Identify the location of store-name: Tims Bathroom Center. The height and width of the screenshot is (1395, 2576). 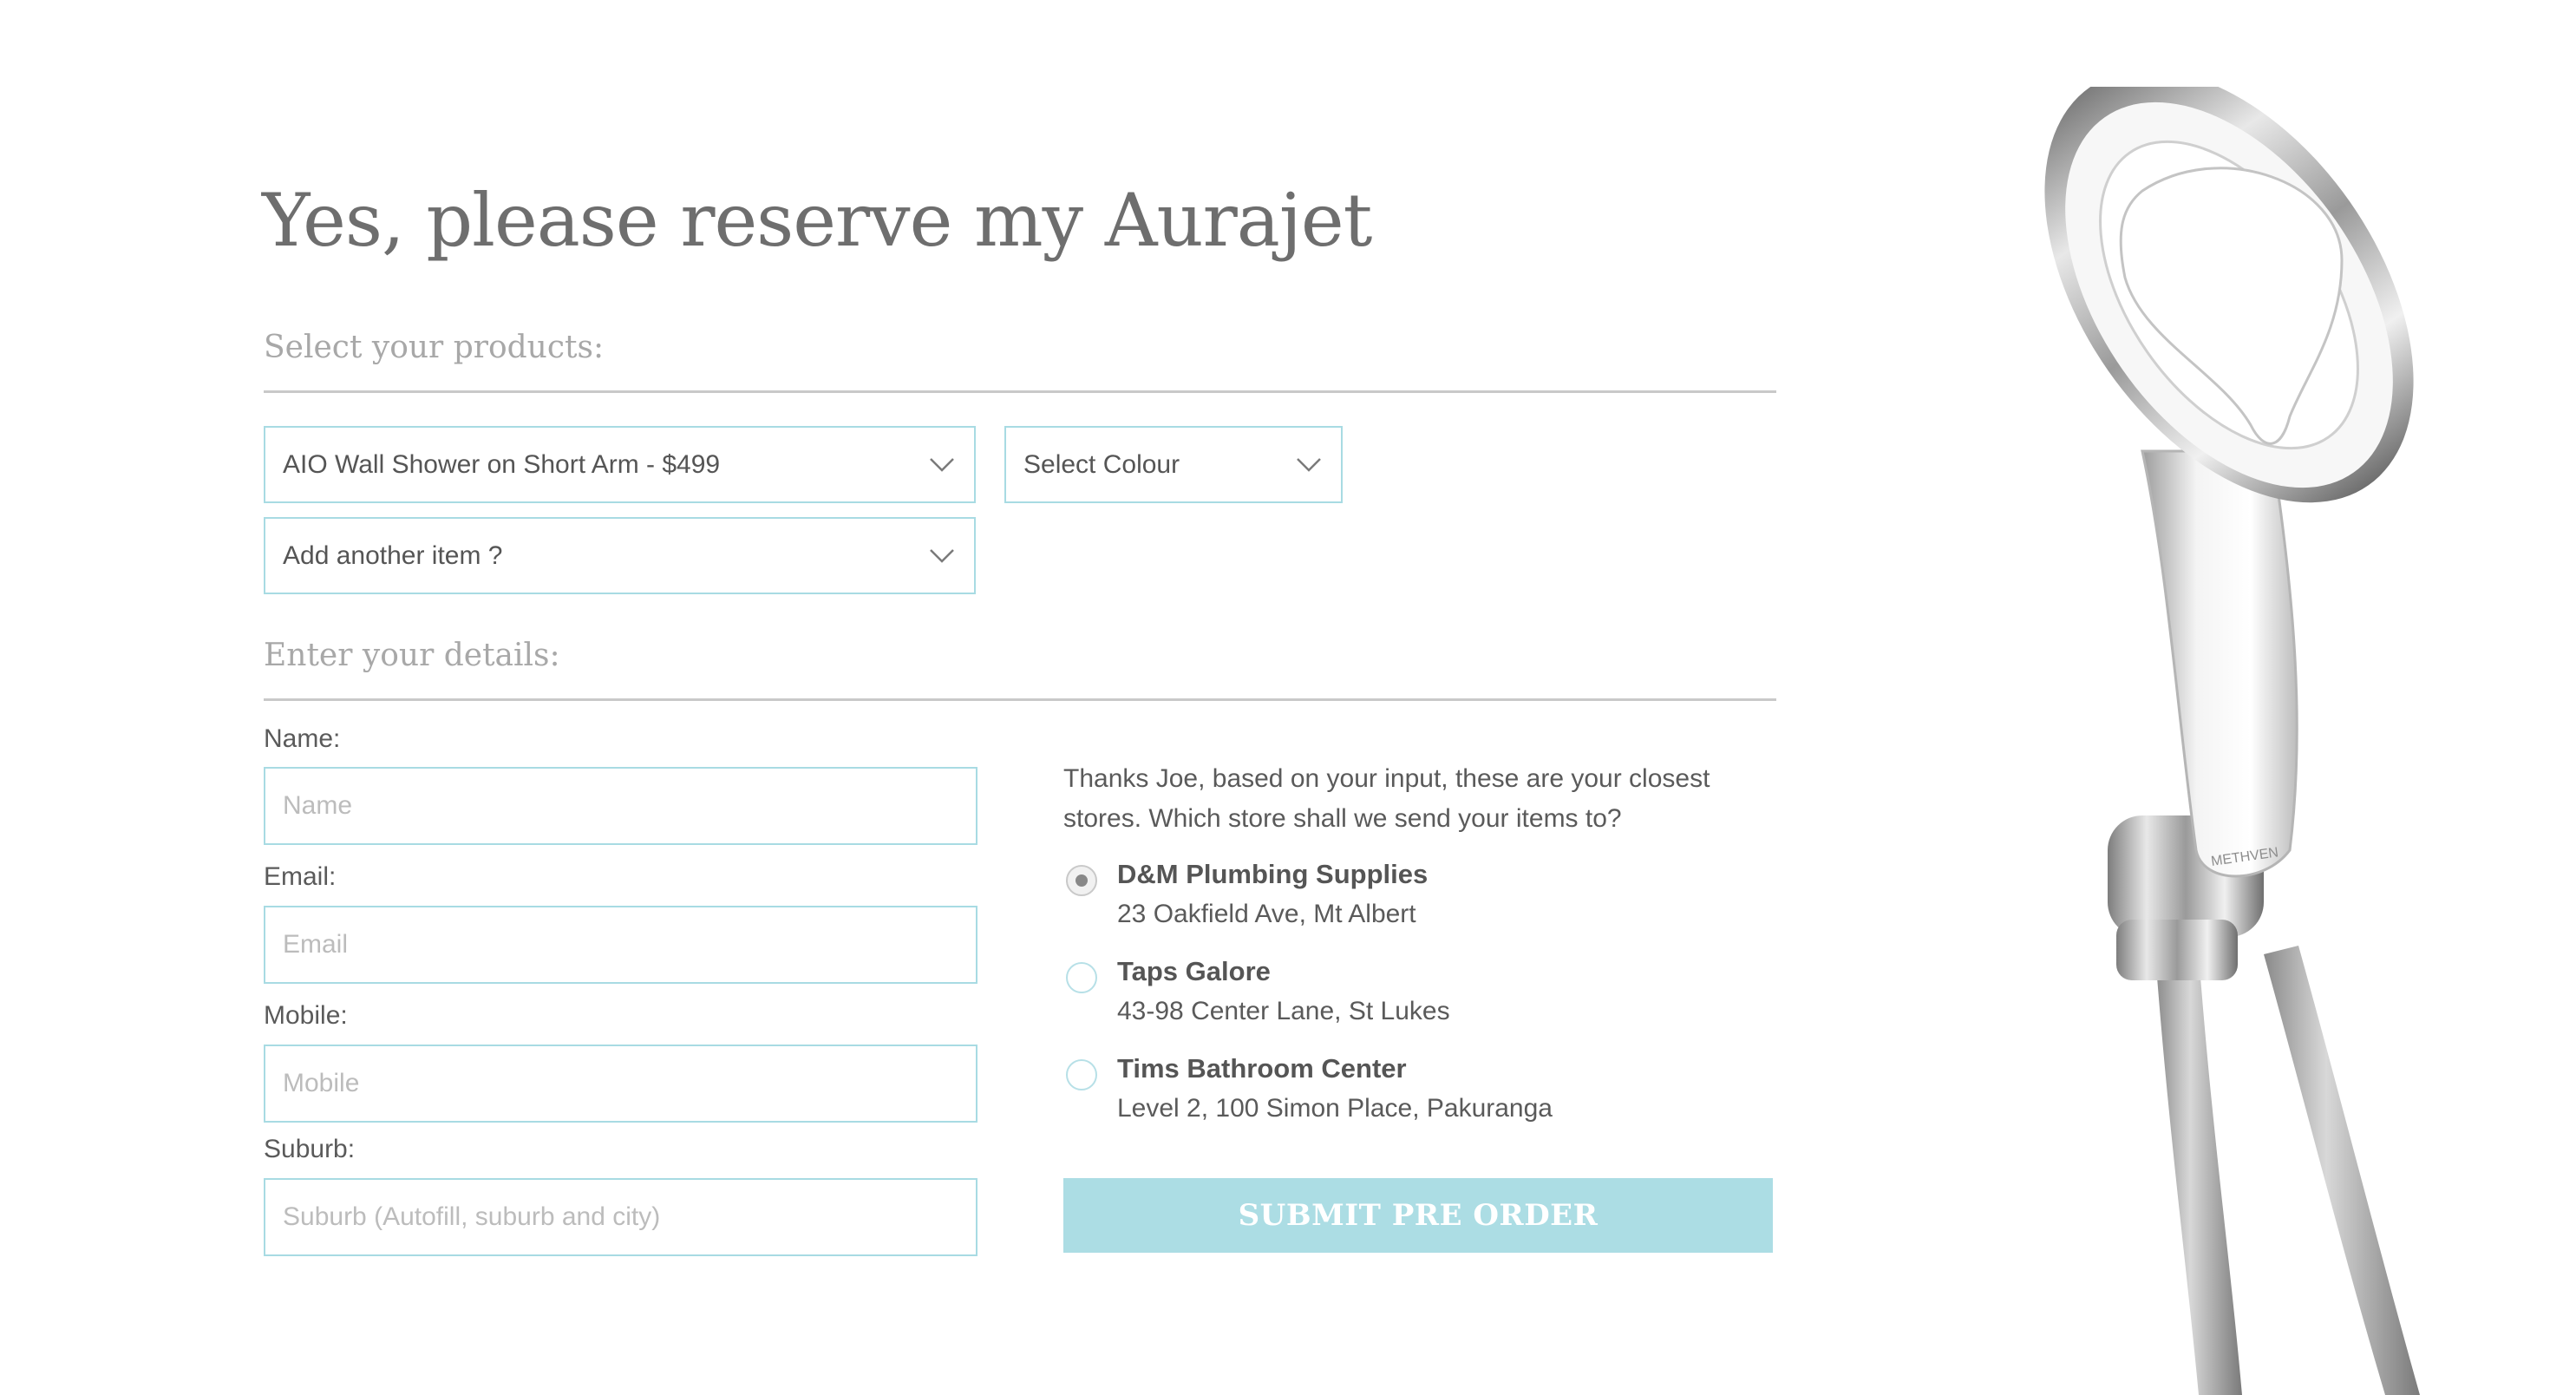
(1262, 1068).